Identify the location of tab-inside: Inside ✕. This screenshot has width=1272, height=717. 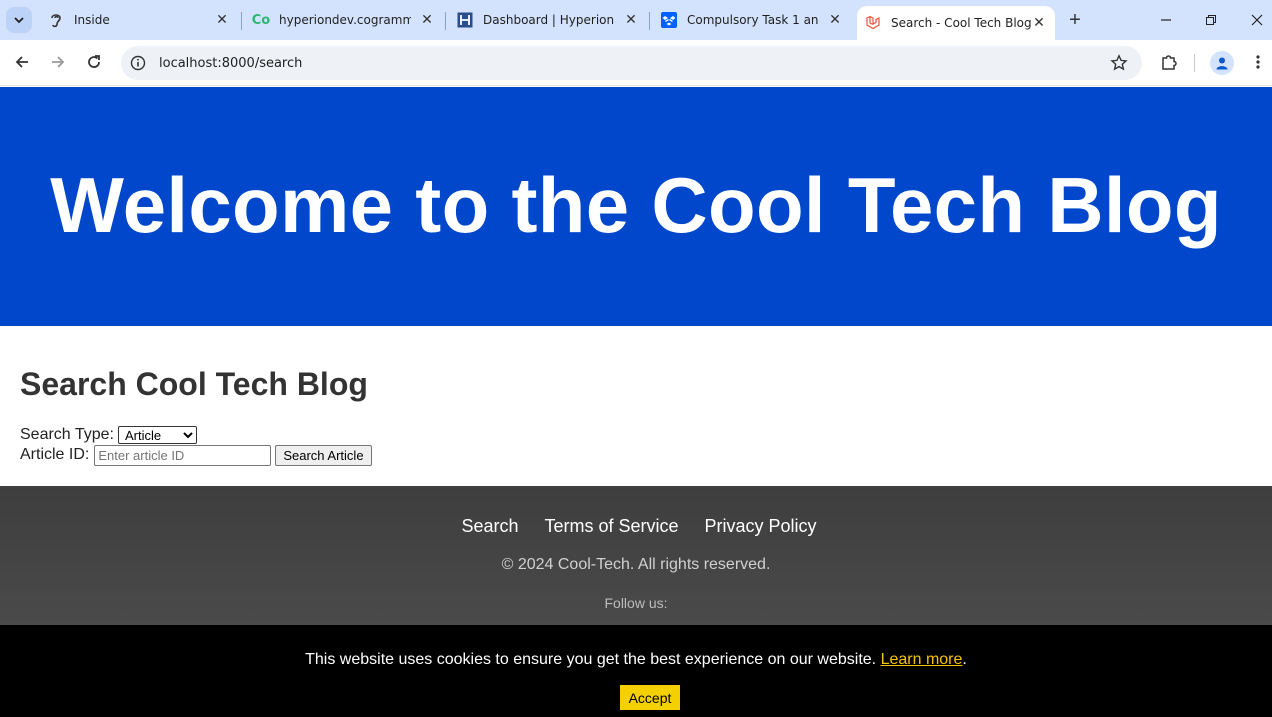
(139, 20).